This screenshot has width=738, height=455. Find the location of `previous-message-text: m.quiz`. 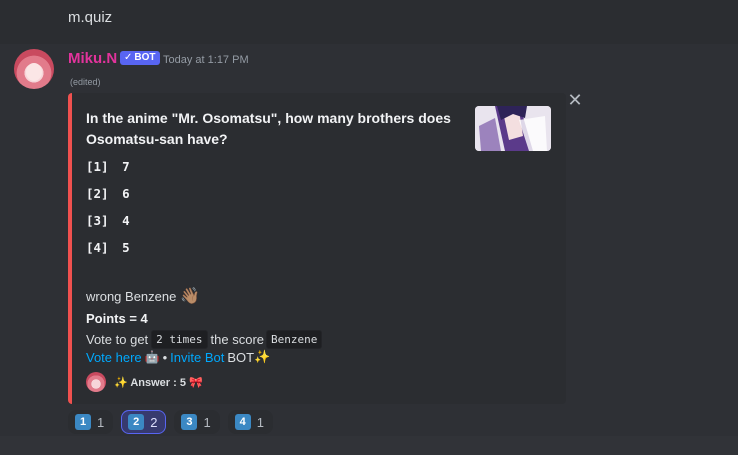

previous-message-text: m.quiz is located at coordinates (90, 17).